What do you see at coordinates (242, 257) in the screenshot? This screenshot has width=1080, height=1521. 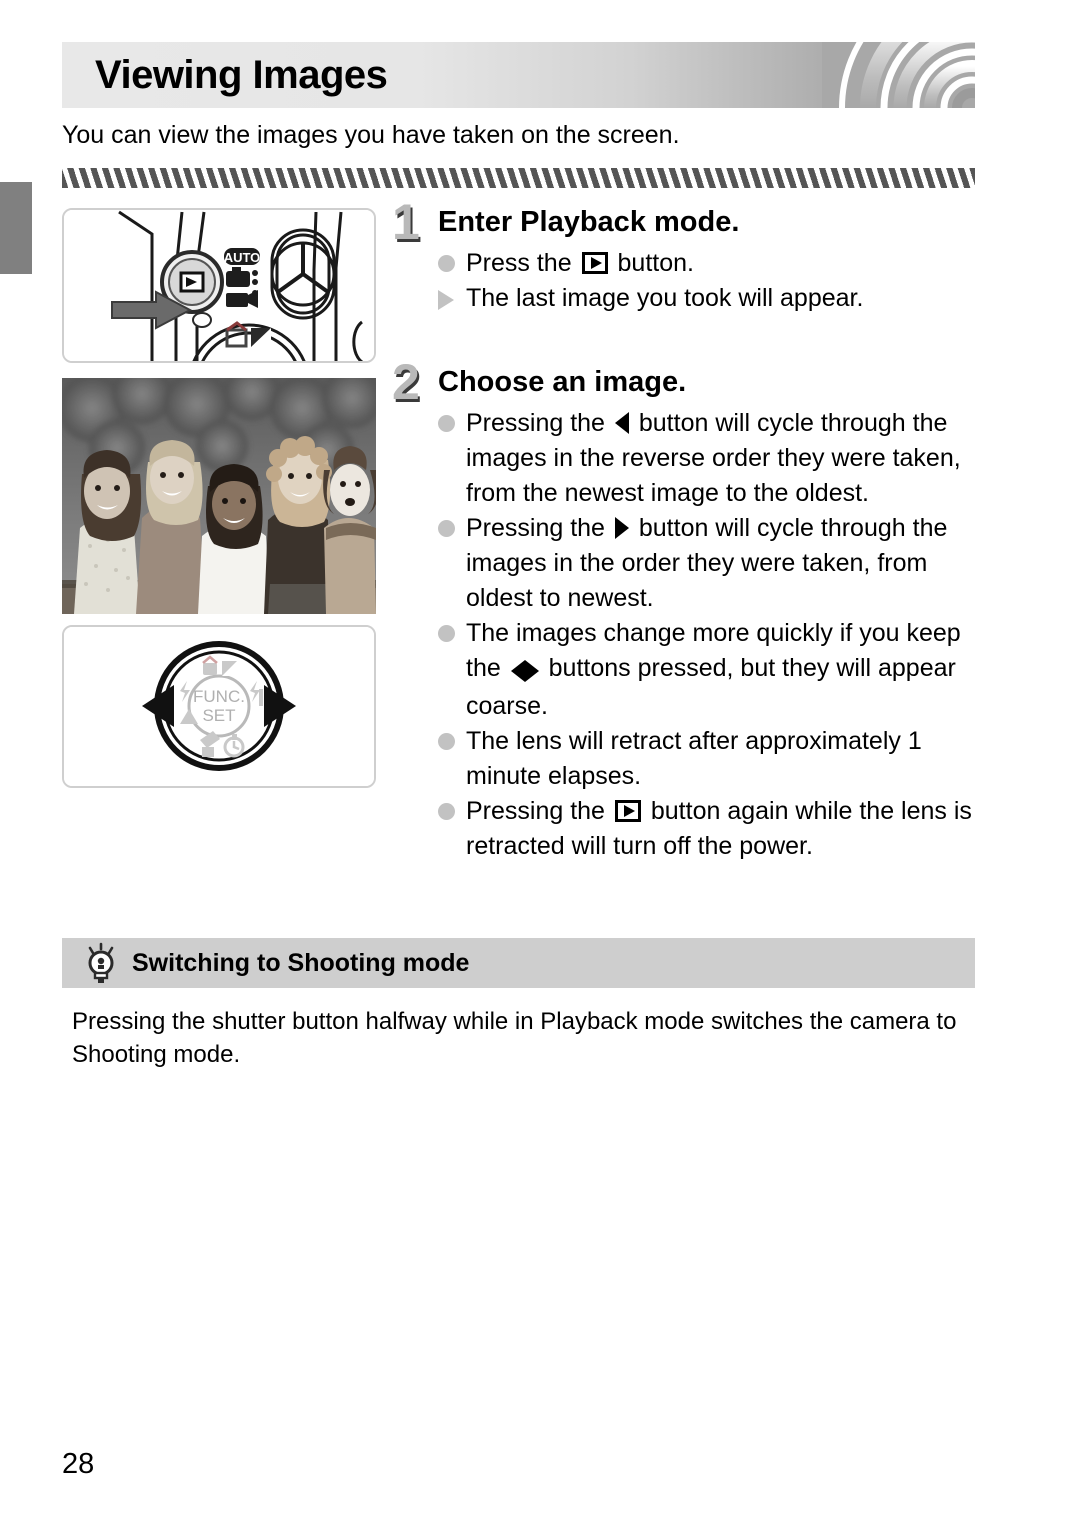 I see `svg-text: AUTO` at bounding box center [242, 257].